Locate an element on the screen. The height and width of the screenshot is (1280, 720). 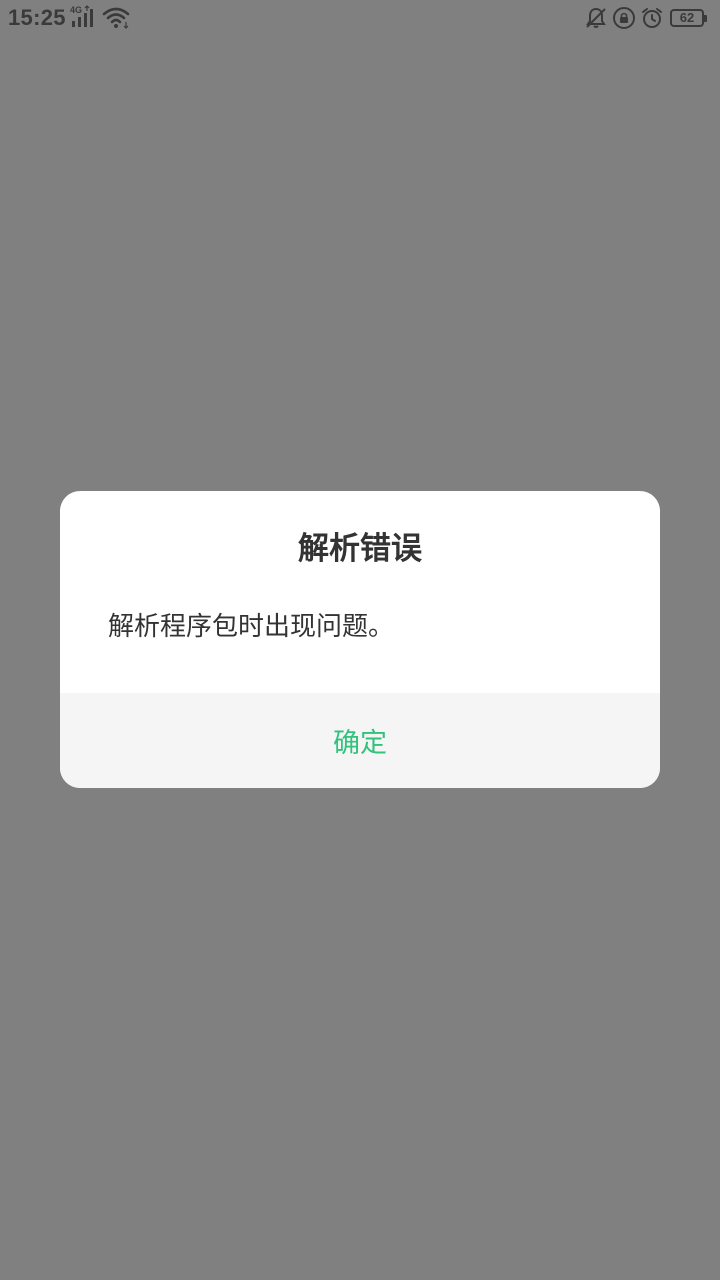
signal-icon is located at coordinates (82, 16).